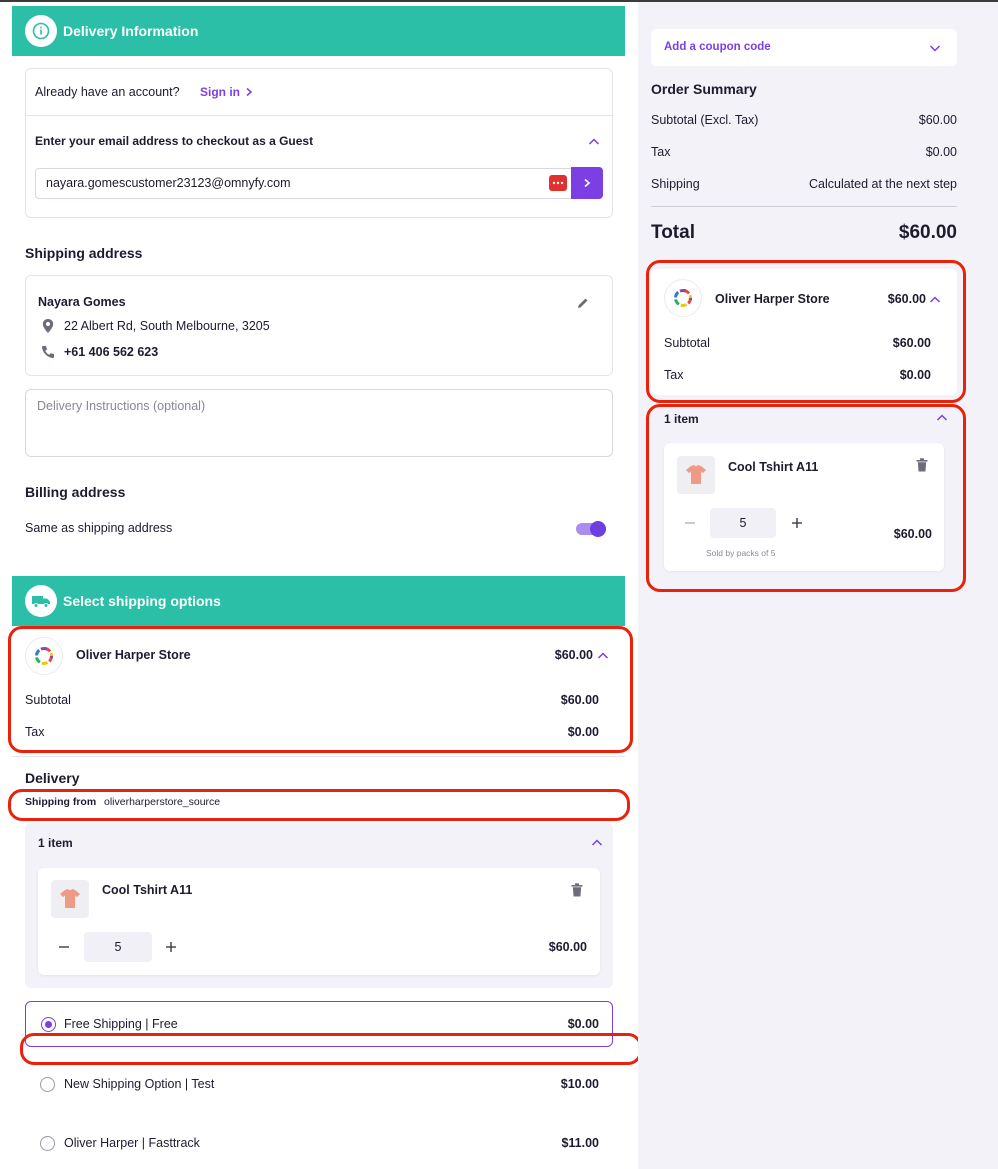  What do you see at coordinates (331, 1049) in the screenshot?
I see `highlight-shipping-option` at bounding box center [331, 1049].